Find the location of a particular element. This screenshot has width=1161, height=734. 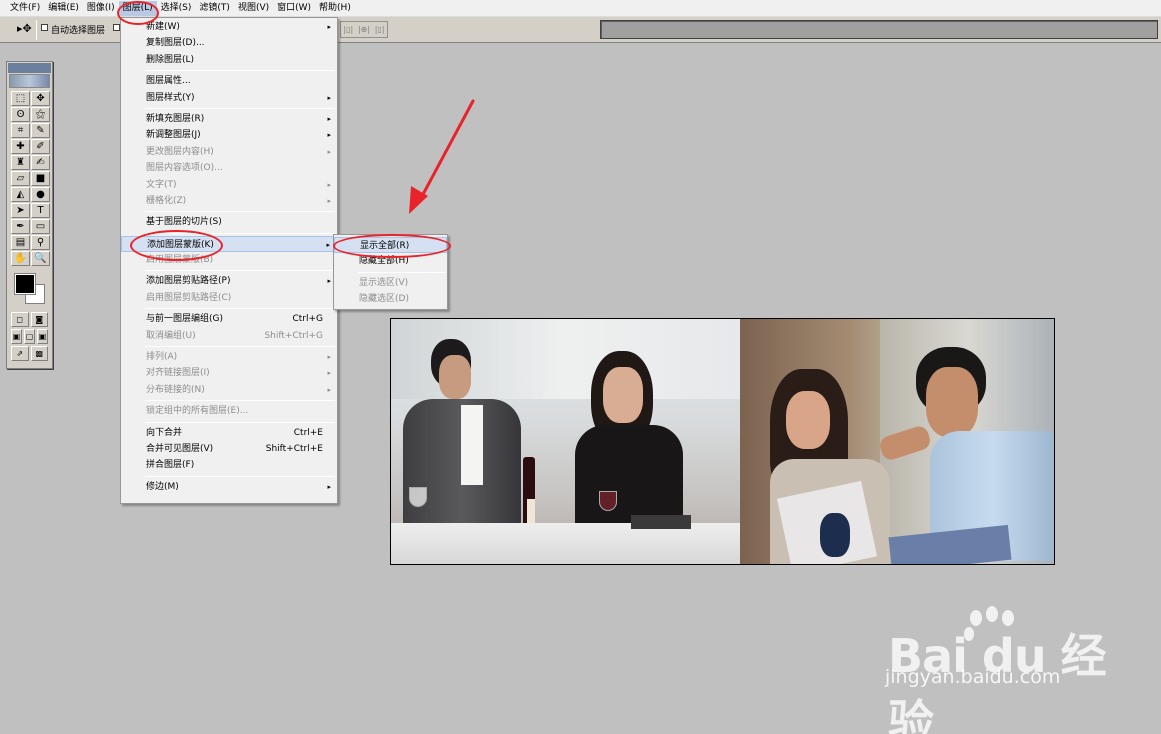

toolbox-titlebar is located at coordinates (29, 68).